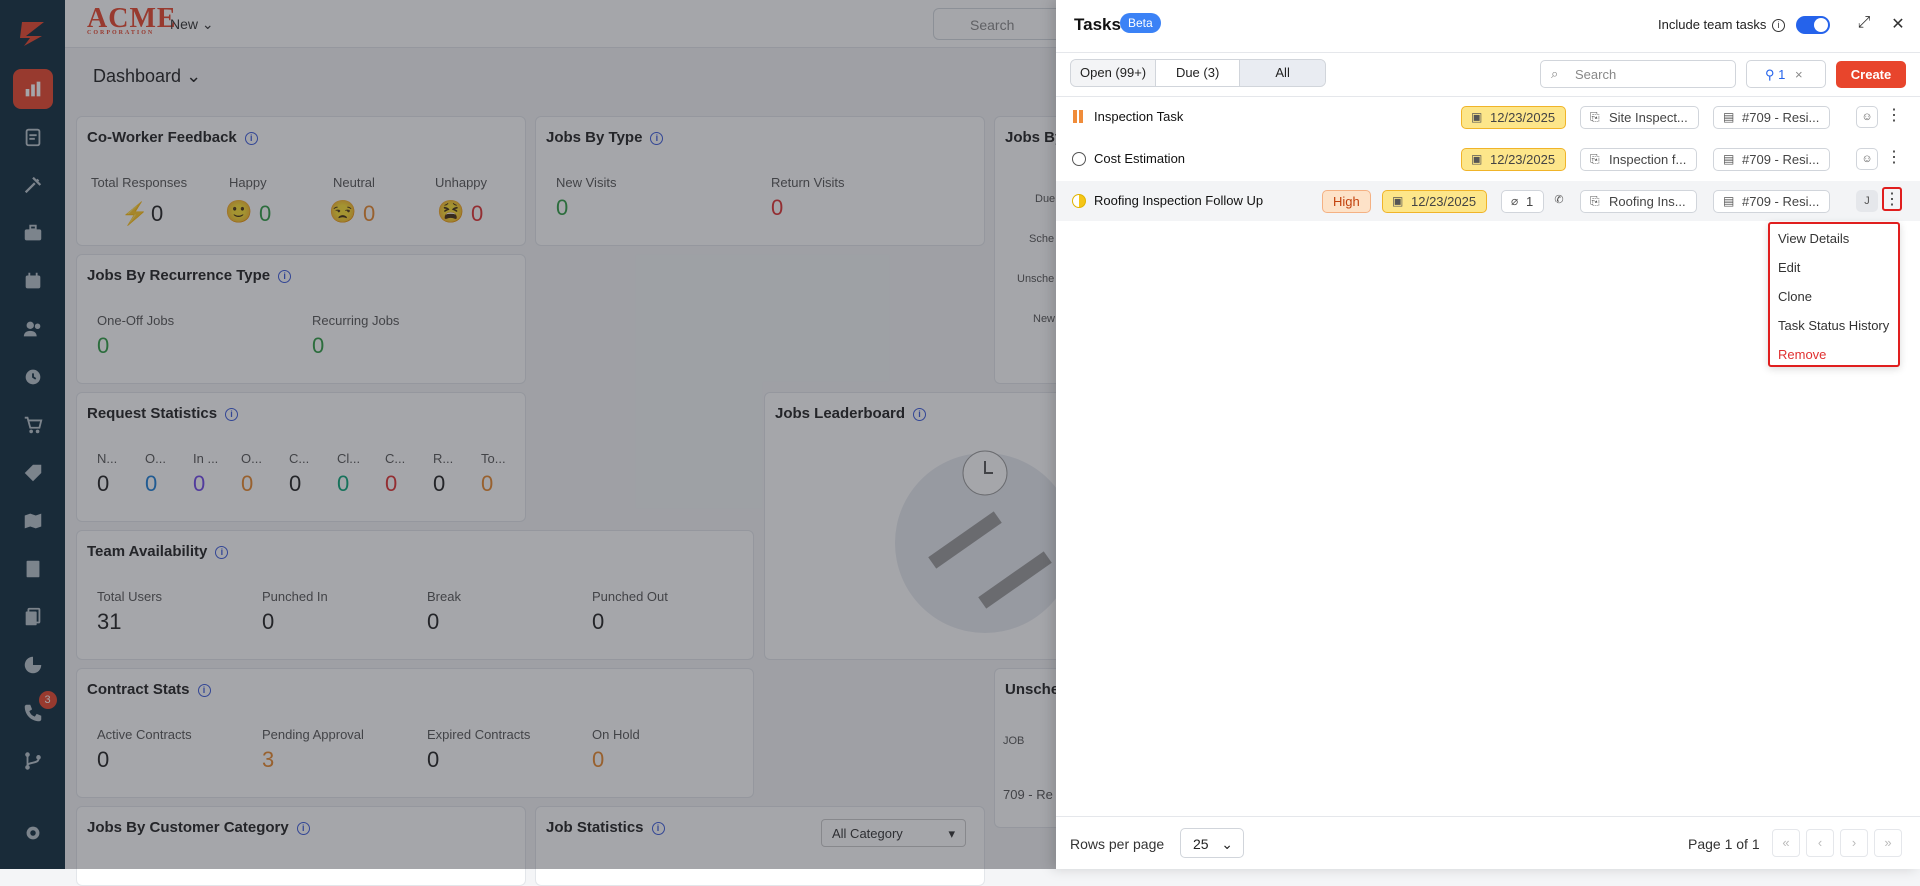  I want to click on task-search-input: ⌕ Search, so click(1638, 74).